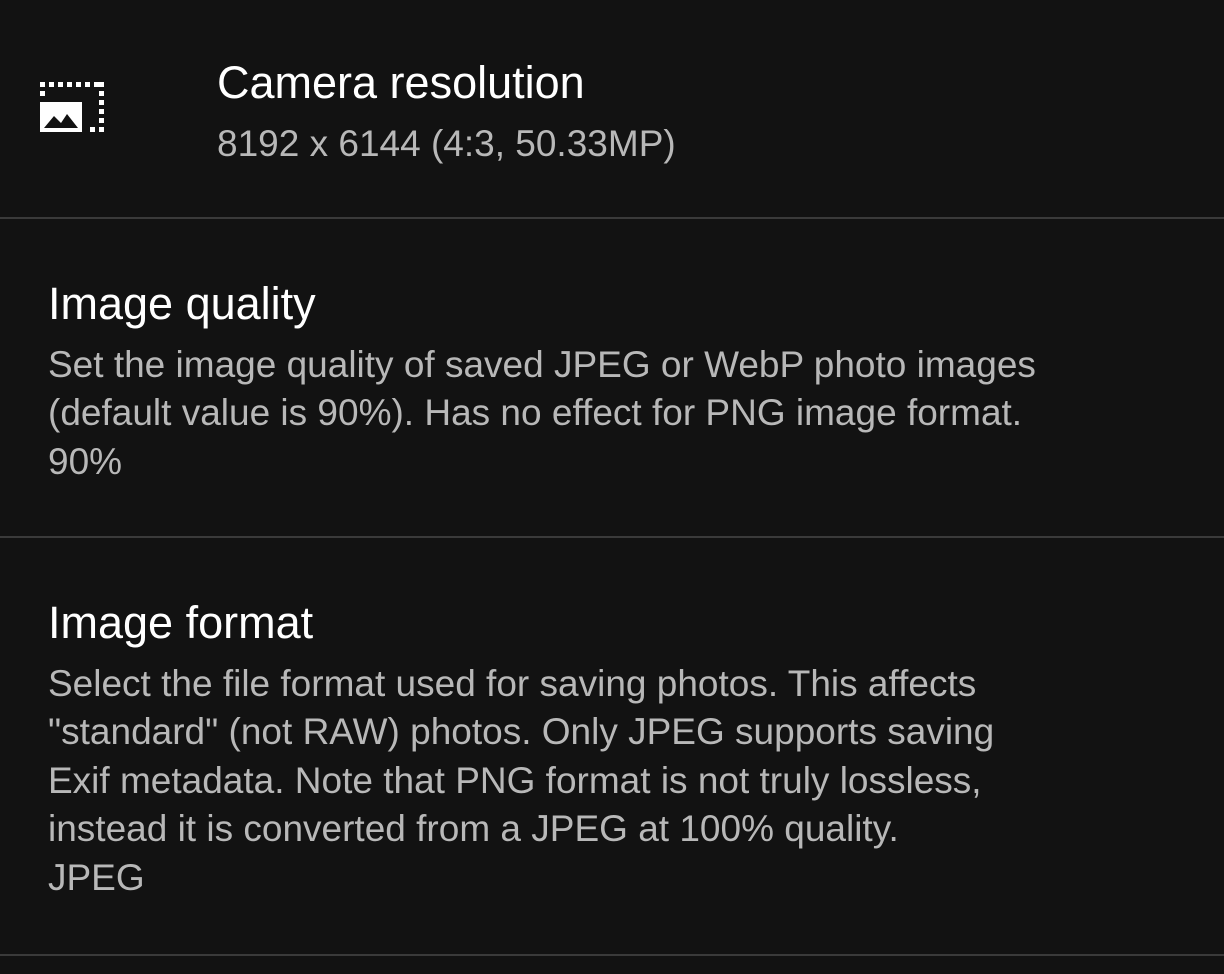 Image resolution: width=1224 pixels, height=974 pixels. What do you see at coordinates (446, 143) in the screenshot?
I see `pref-summary: 8192 x 6144 (4:3, 50.33MP)` at bounding box center [446, 143].